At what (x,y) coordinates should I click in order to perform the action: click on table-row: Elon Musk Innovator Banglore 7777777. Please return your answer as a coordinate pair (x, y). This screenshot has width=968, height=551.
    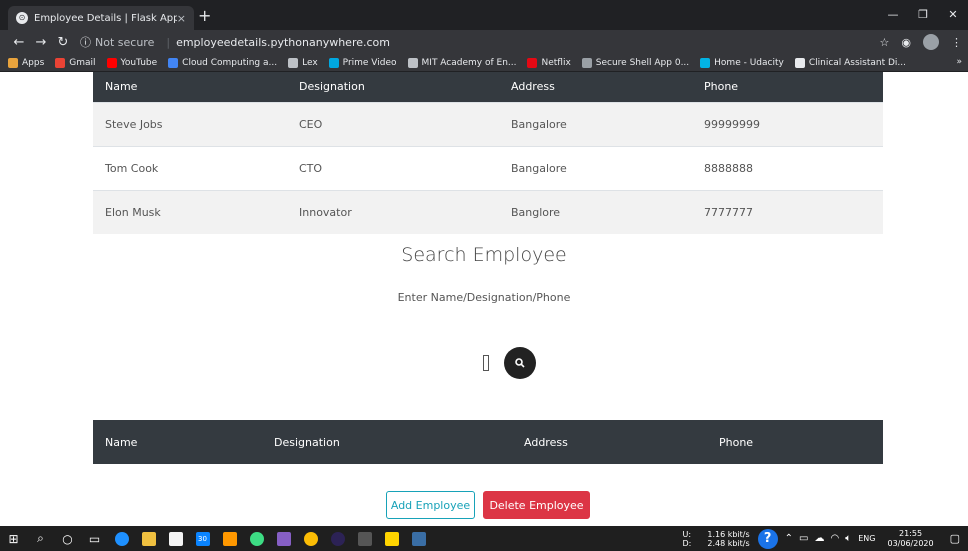
    Looking at the image, I should click on (488, 211).